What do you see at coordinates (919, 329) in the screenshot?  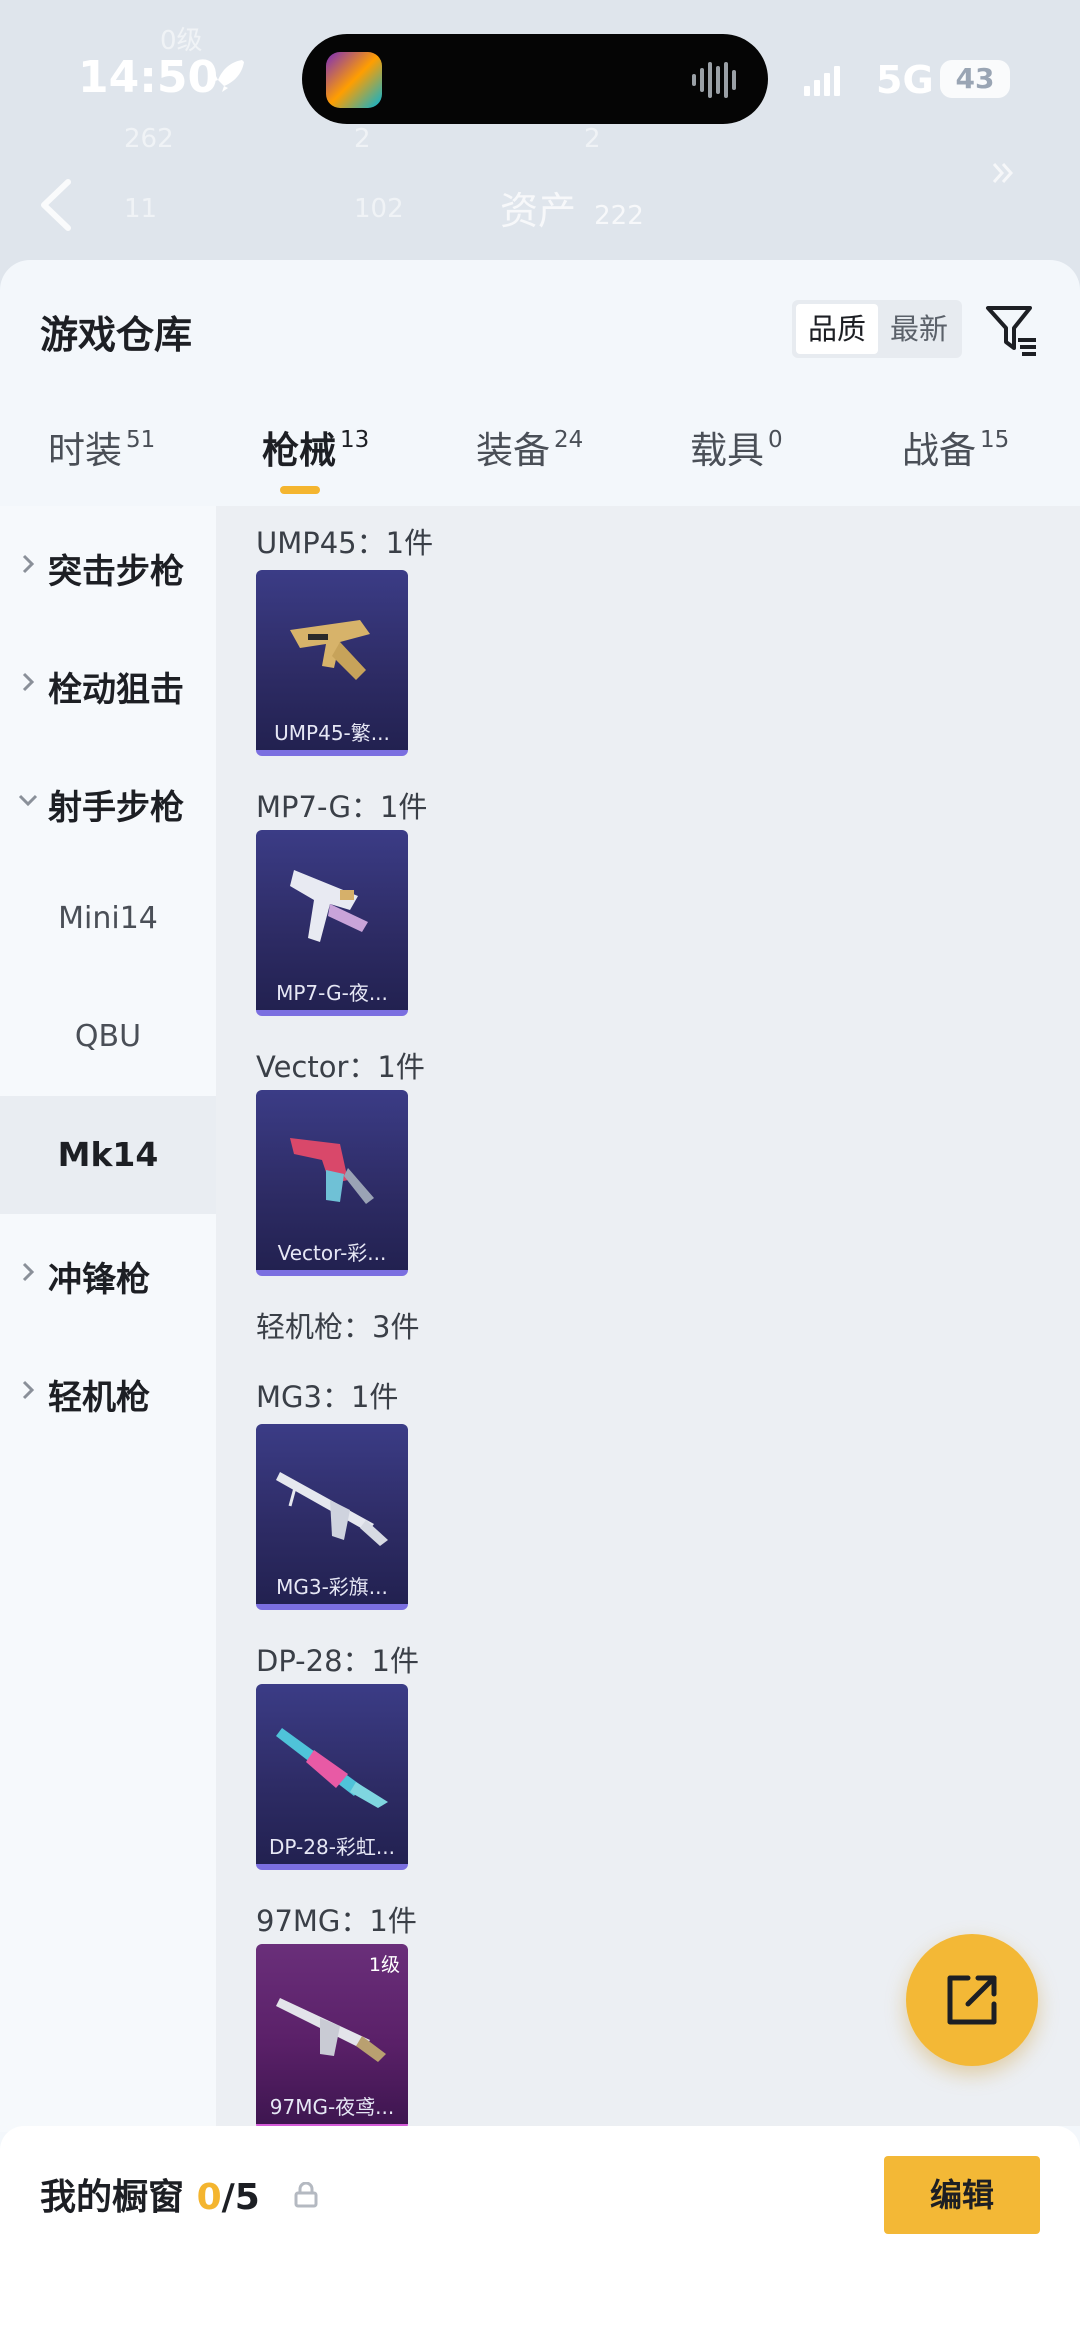 I see `sort-newest-button: 最新` at bounding box center [919, 329].